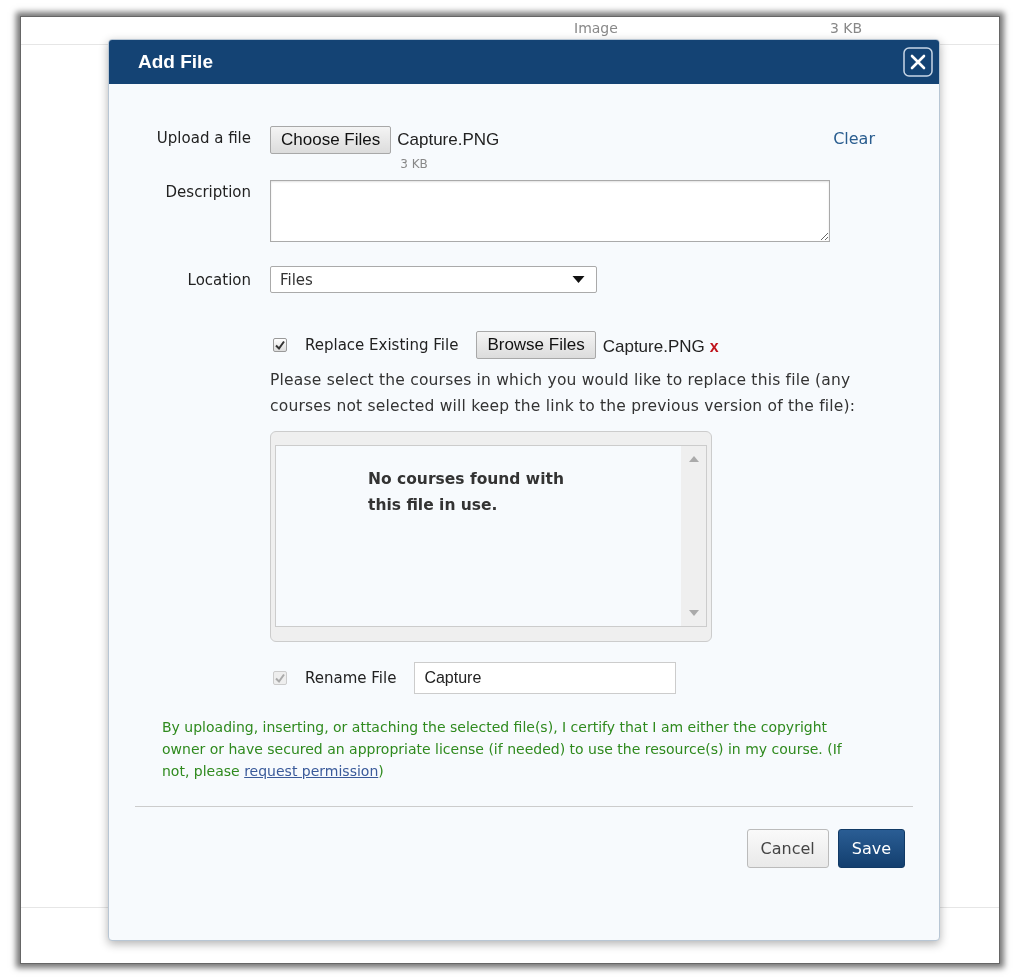  I want to click on dialog-title: Add File, so click(175, 62).